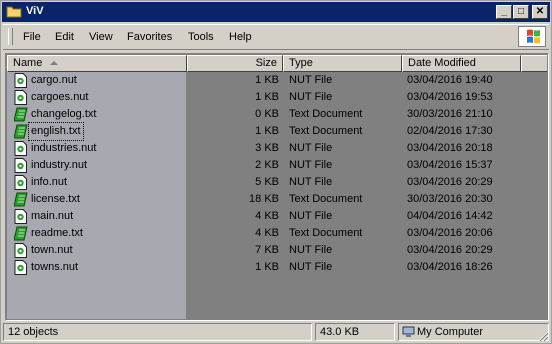 The image size is (552, 344). Describe the element at coordinates (540, 12) in the screenshot. I see `close-button: ✕` at that location.